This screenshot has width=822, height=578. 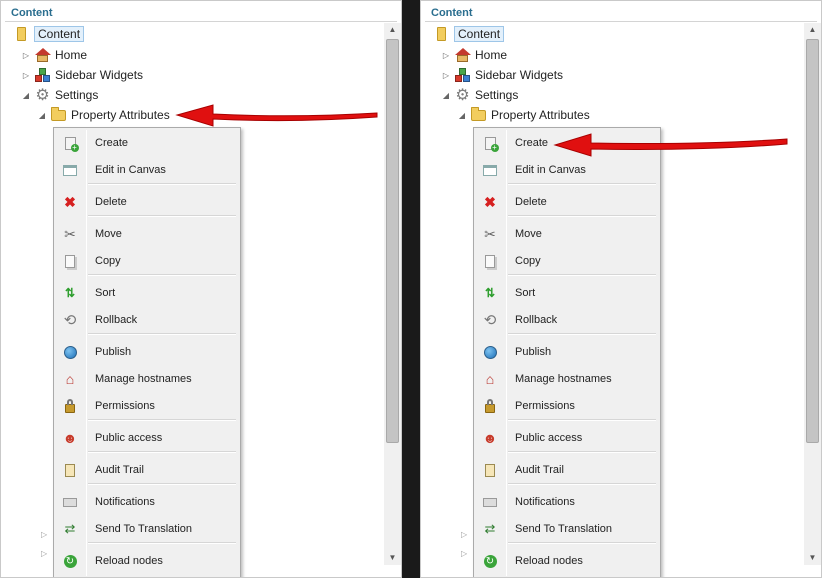 I want to click on menu-item-label: Copy, so click(x=528, y=261).